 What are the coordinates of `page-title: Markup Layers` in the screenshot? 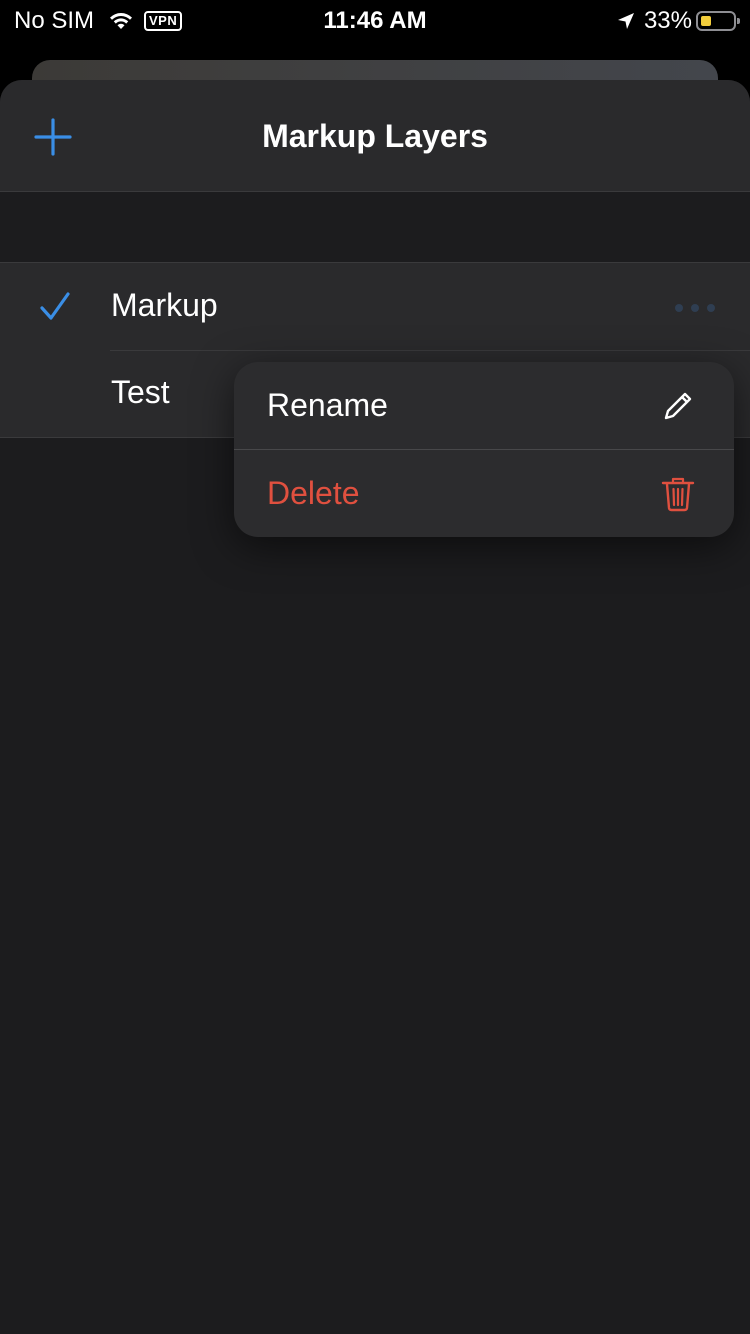 It's located at (375, 136).